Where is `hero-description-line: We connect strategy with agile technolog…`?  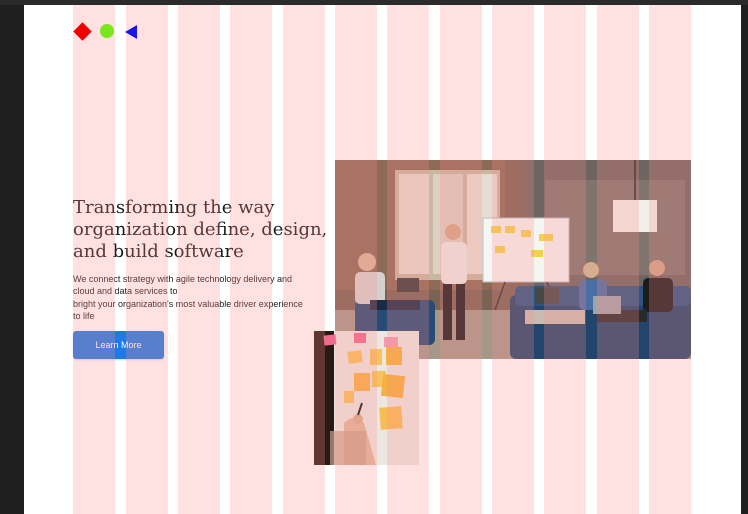 hero-description-line: We connect strategy with agile technolog… is located at coordinates (182, 279).